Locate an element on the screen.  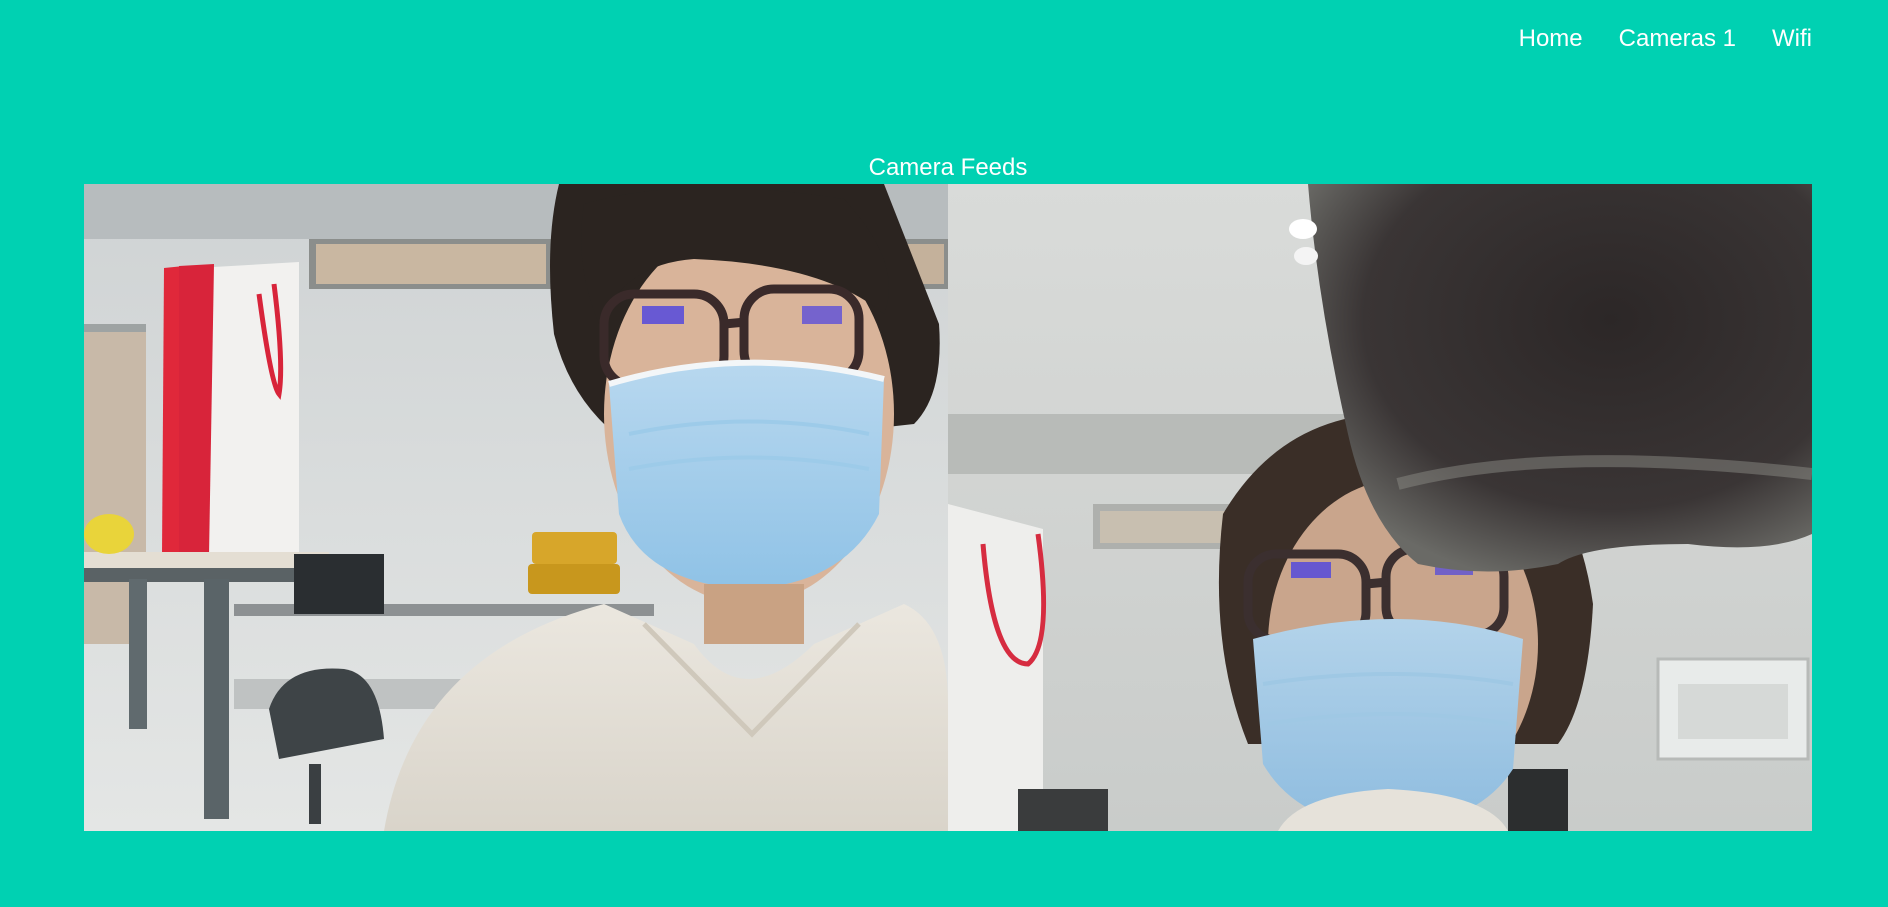
navbar: Home Cameras 1 Wifi is located at coordinates (1703, 39).